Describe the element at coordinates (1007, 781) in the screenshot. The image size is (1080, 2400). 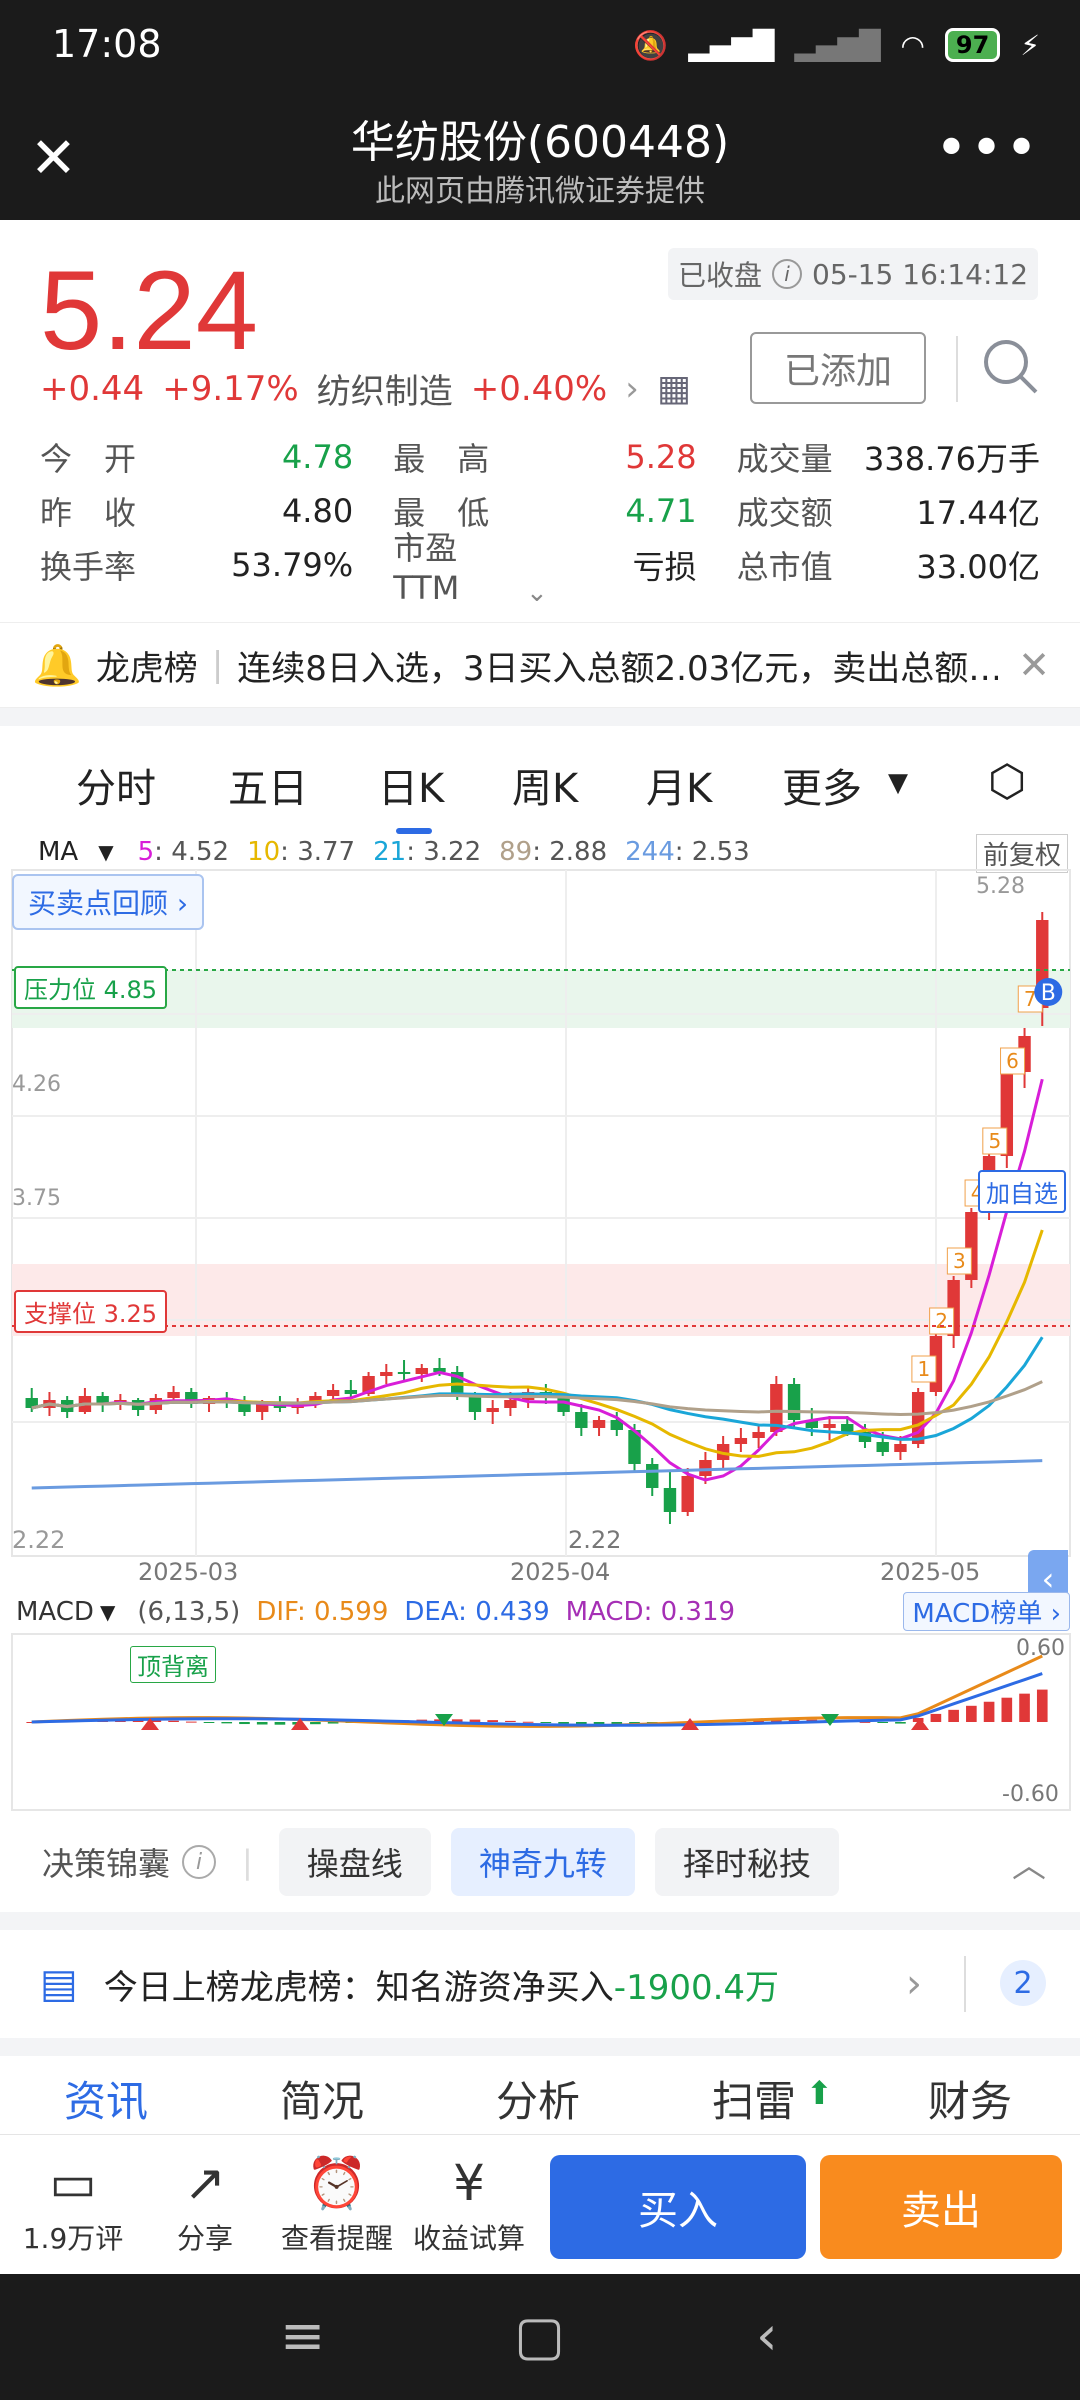
I see `settings-icon: ⬡` at that location.